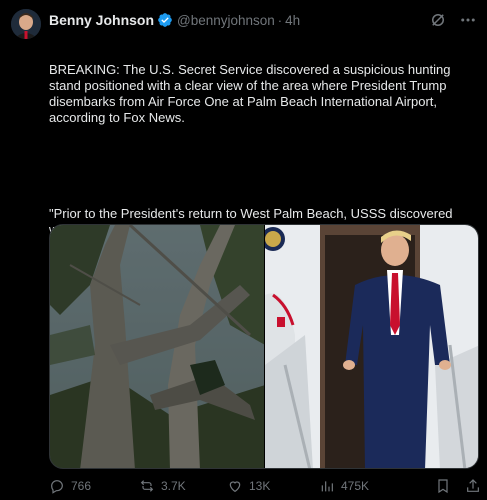 The width and height of the screenshot is (487, 500). What do you see at coordinates (443, 486) in the screenshot?
I see `bookmark-icon` at bounding box center [443, 486].